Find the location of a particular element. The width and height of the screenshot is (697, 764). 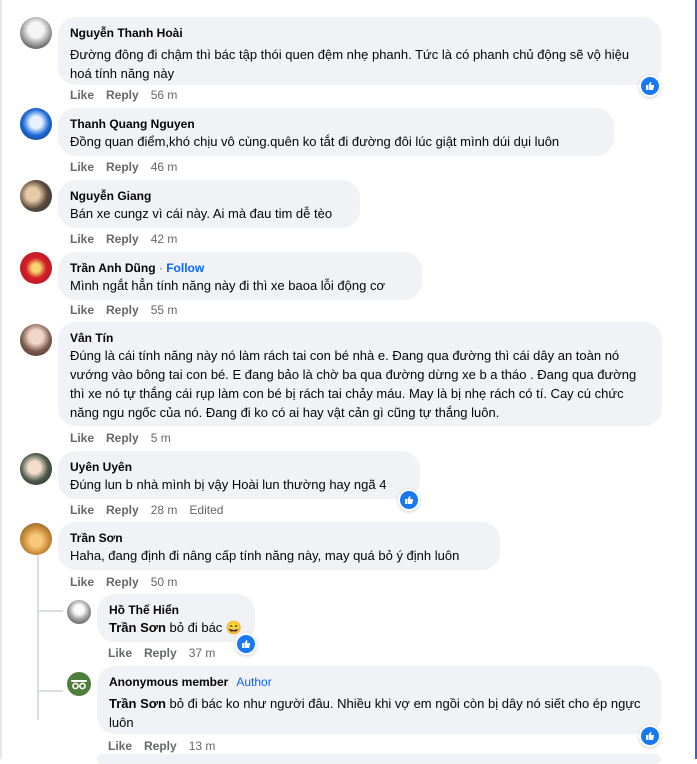

edited-label: Edited is located at coordinates (206, 510).